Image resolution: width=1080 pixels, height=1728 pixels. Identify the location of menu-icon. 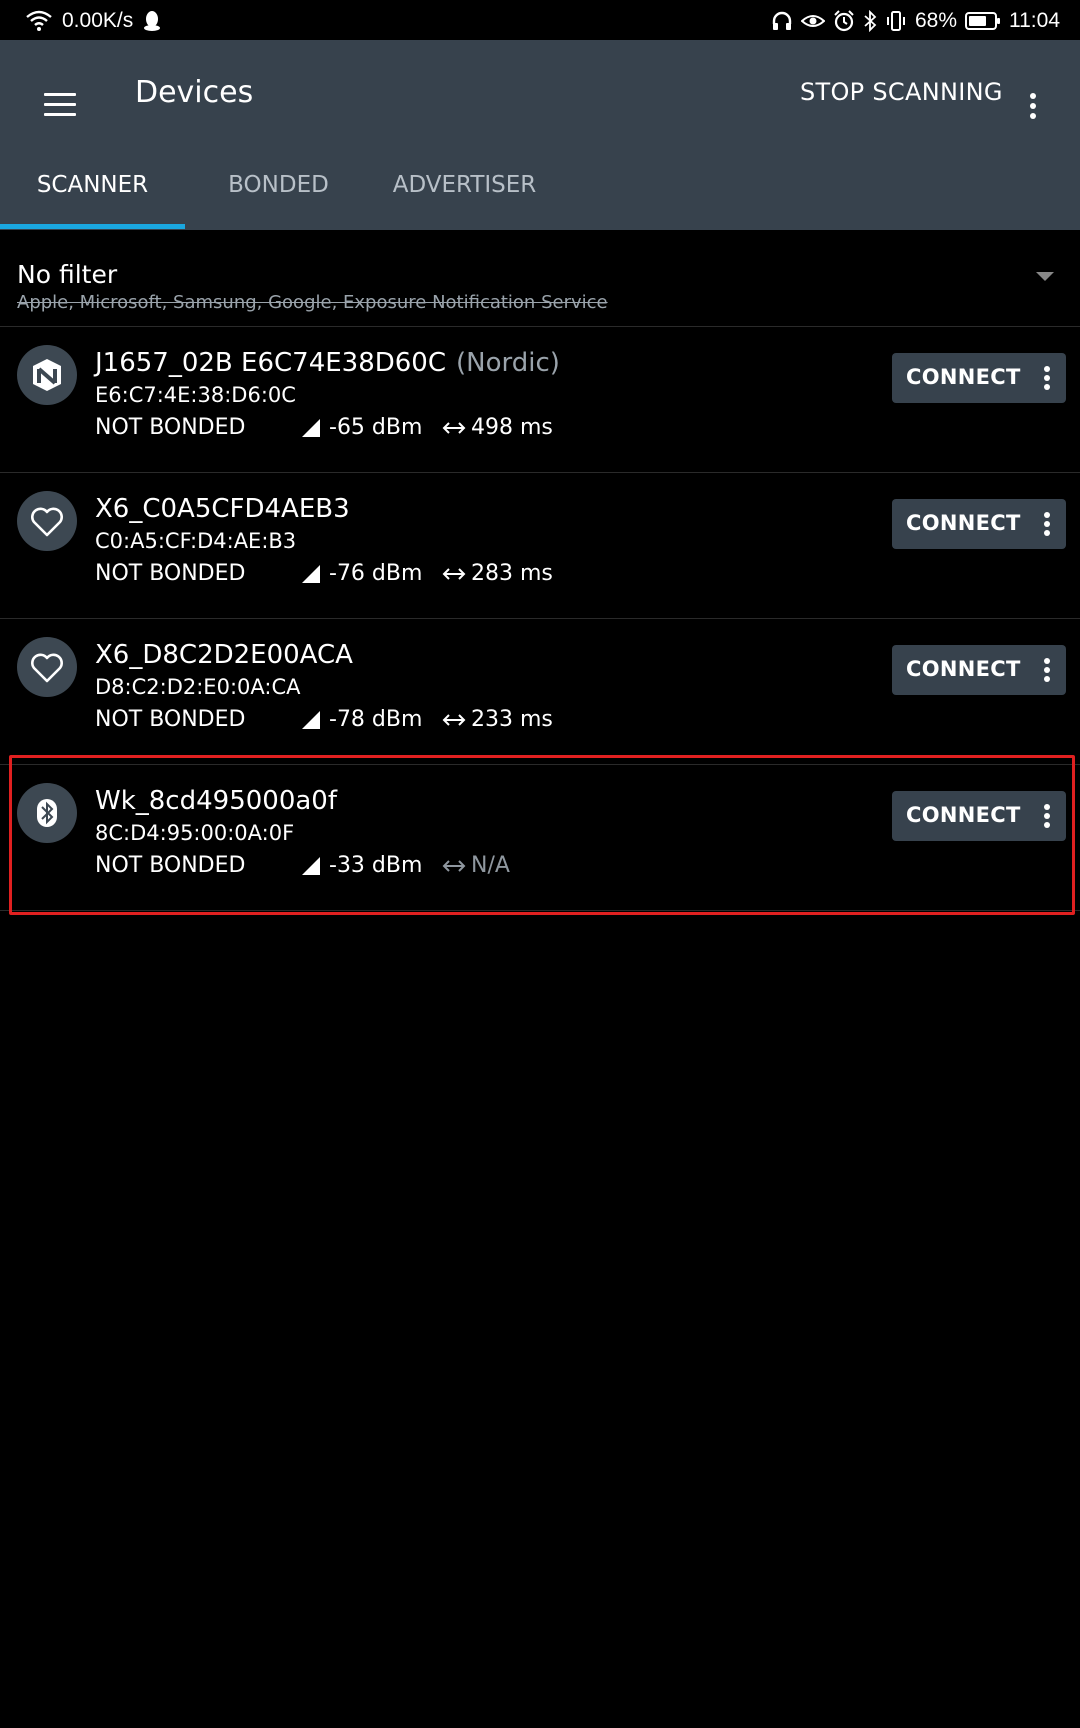
(60, 94).